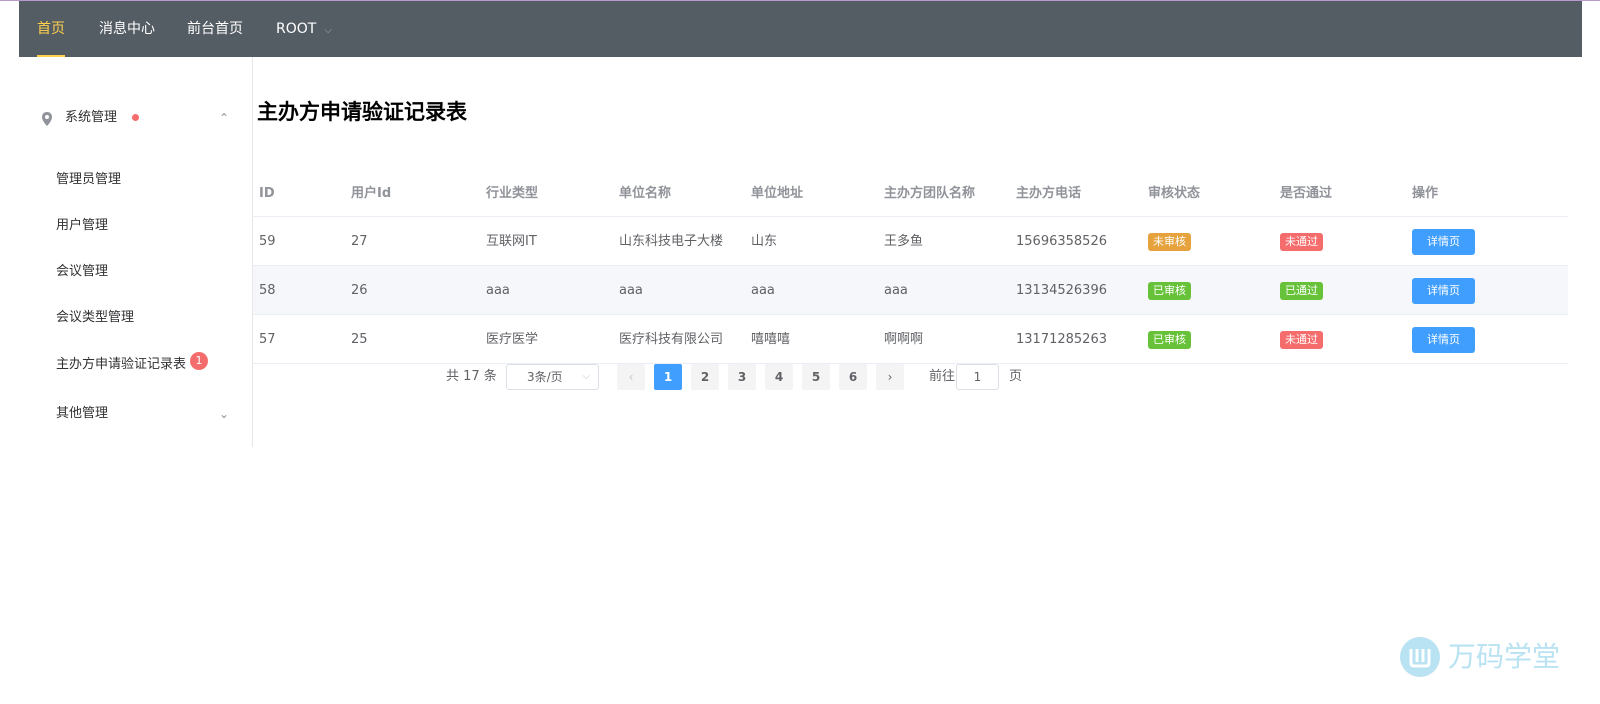 Image resolution: width=1600 pixels, height=704 pixels. I want to click on cell-phone: 15696358526, so click(1061, 241).